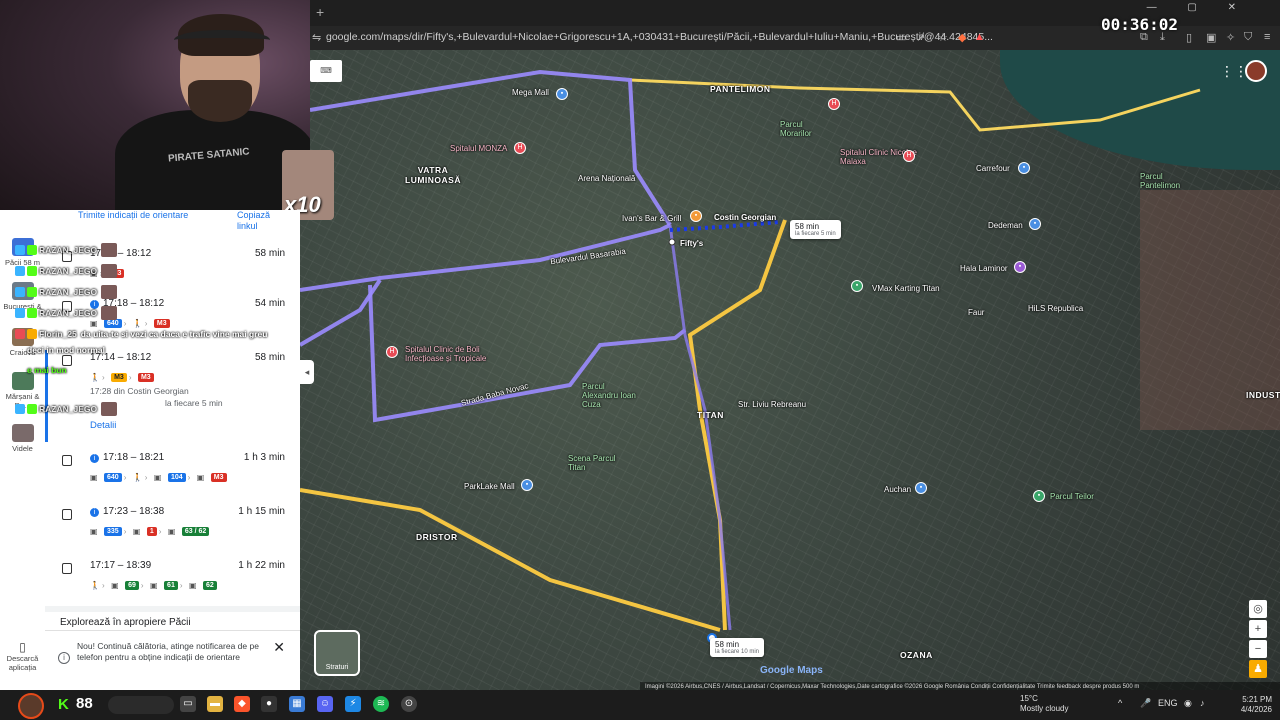 The image size is (1280, 720). Describe the element at coordinates (215, 704) in the screenshot. I see `file-explorer-icon: ▬` at that location.